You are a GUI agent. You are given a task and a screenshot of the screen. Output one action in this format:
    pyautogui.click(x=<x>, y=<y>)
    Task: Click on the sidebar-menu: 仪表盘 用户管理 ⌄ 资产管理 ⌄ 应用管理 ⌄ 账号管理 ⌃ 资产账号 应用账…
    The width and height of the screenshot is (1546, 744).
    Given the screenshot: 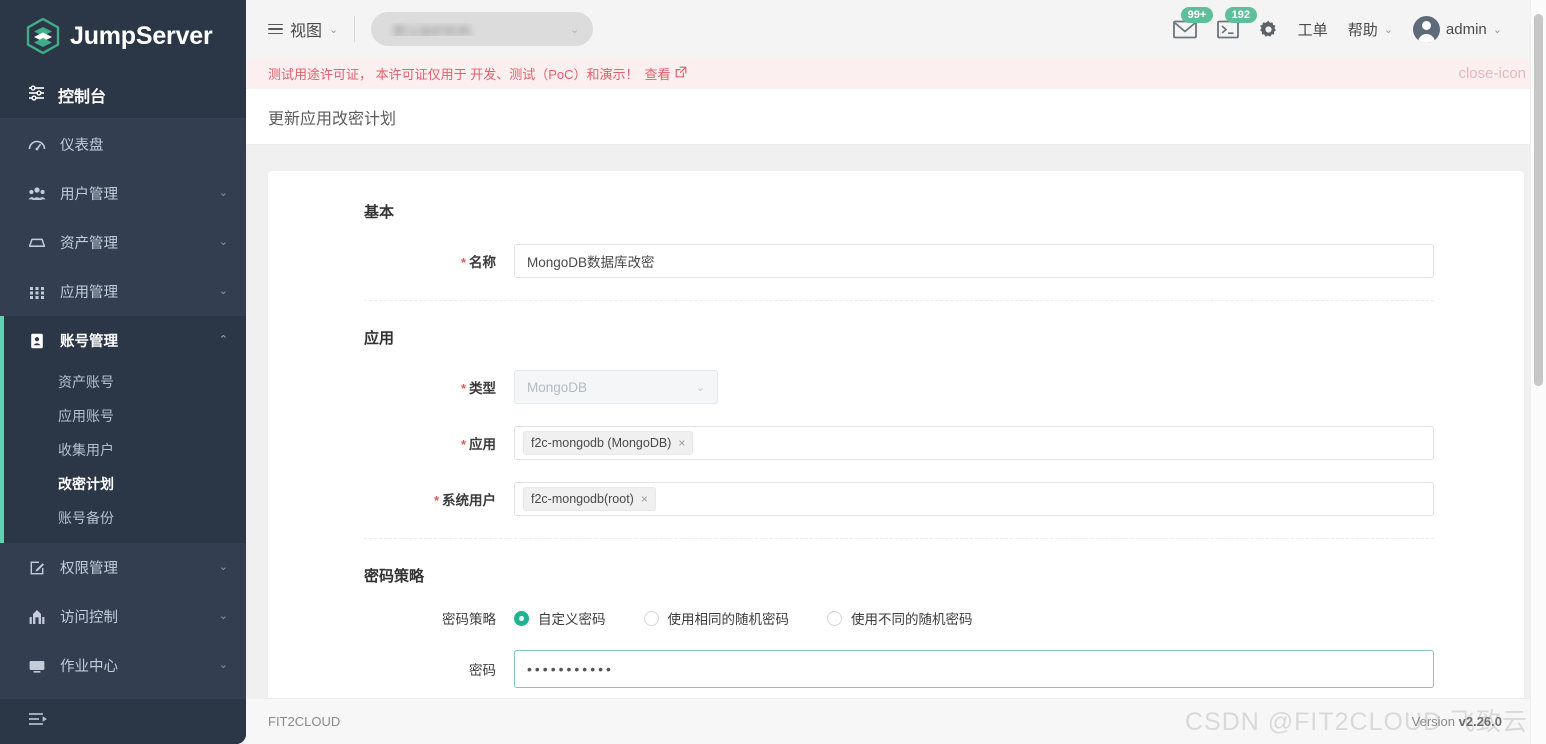 What is the action you would take?
    pyautogui.click(x=123, y=408)
    